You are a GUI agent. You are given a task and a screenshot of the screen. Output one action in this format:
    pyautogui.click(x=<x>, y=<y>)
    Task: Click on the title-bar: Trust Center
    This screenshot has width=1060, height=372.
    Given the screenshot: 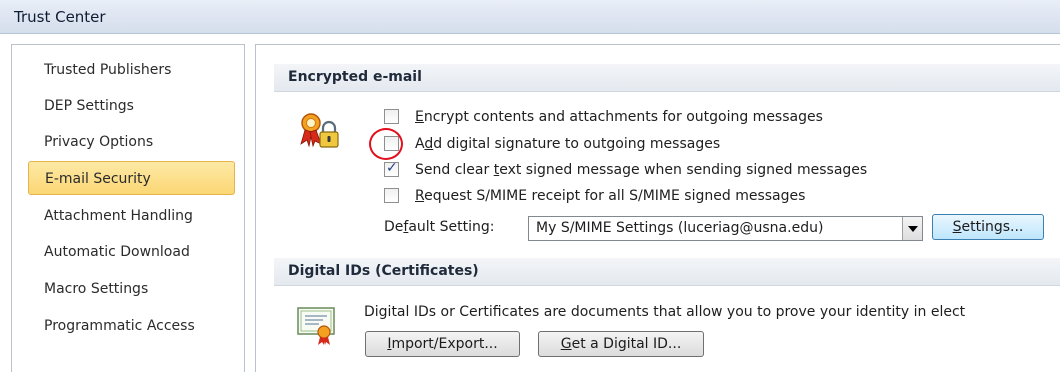 What is the action you would take?
    pyautogui.click(x=530, y=17)
    